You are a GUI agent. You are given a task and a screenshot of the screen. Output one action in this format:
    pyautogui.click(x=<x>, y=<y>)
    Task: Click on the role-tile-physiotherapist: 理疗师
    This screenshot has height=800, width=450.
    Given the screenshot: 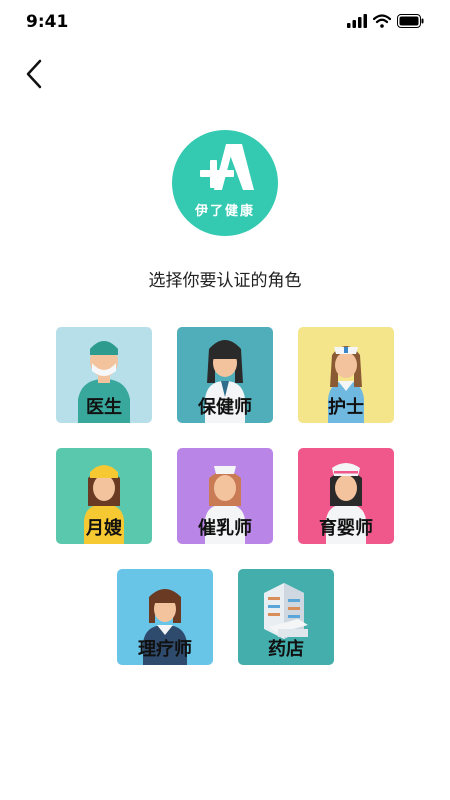 What is the action you would take?
    pyautogui.click(x=165, y=617)
    